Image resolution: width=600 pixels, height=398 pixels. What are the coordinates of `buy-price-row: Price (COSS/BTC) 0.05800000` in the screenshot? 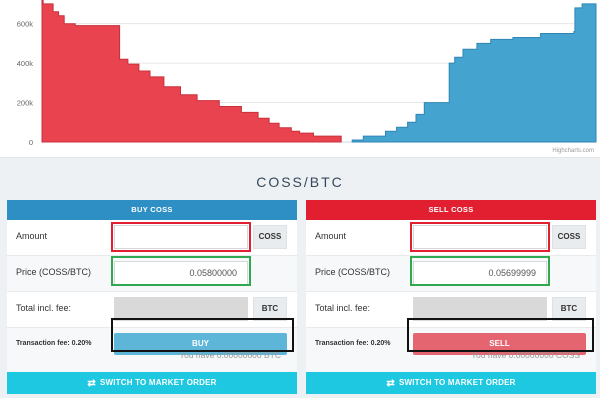 It's located at (152, 274).